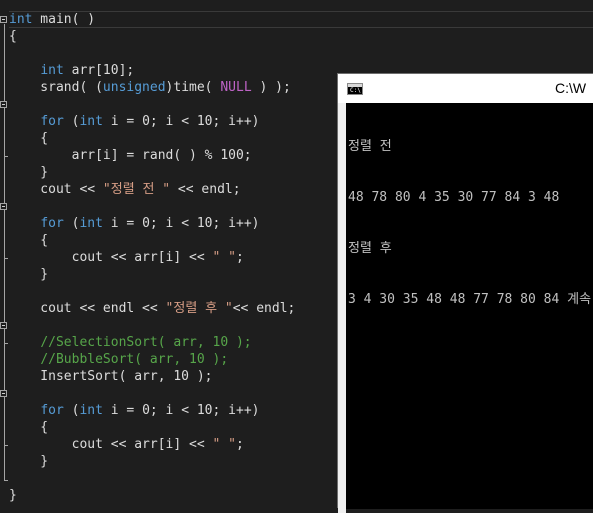  I want to click on code-token: "정렬 전 ", so click(136, 189).